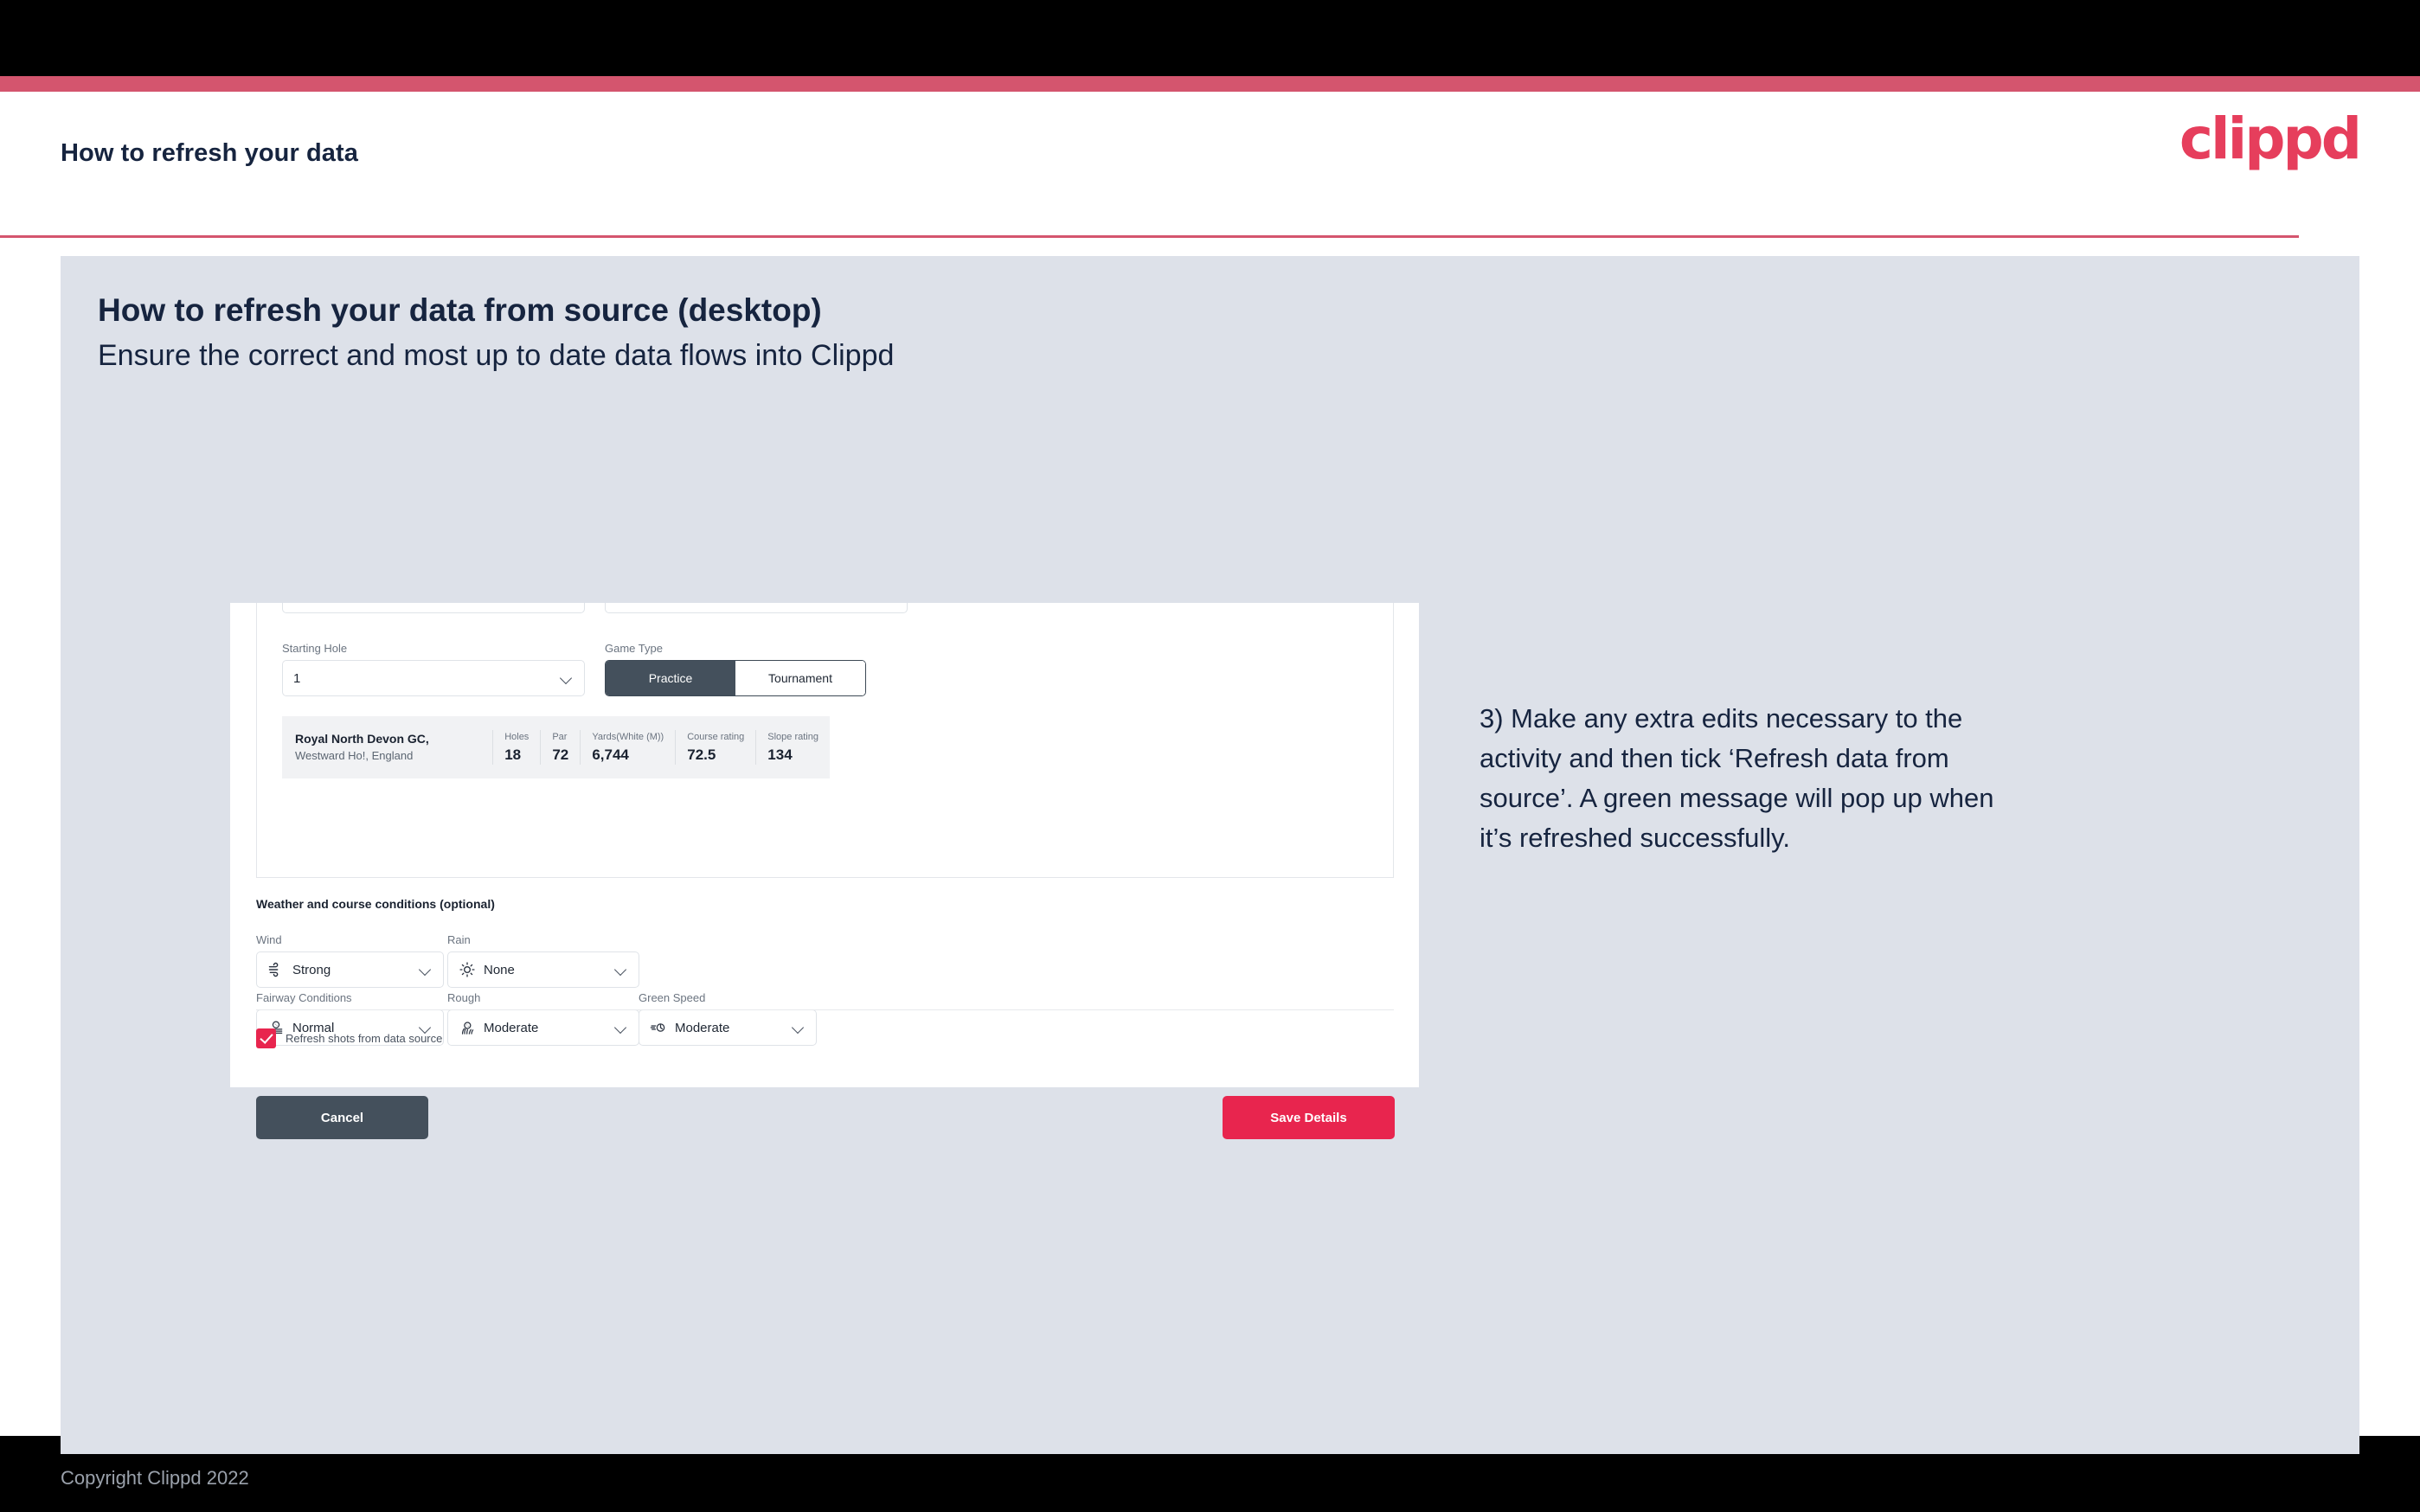 This screenshot has width=2420, height=1512. What do you see at coordinates (1210, 38) in the screenshot?
I see `top-black-bar` at bounding box center [1210, 38].